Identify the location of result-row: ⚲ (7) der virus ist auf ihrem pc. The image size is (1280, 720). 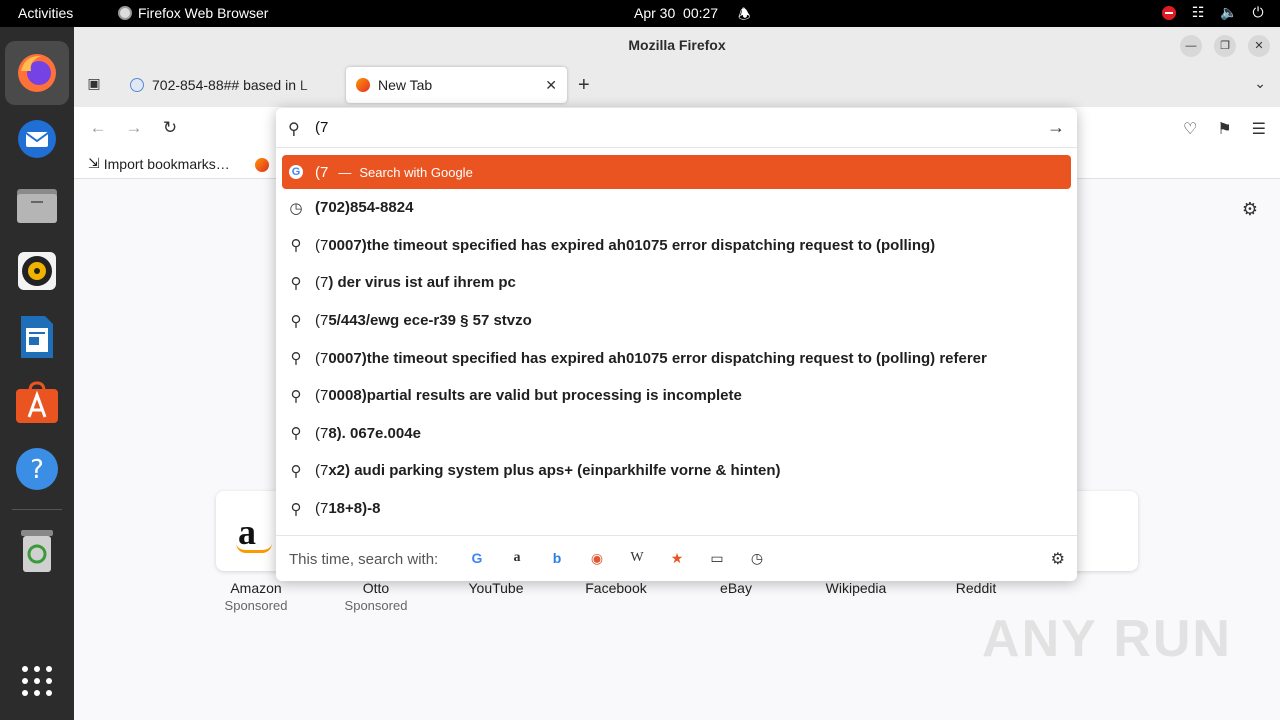
(676, 283).